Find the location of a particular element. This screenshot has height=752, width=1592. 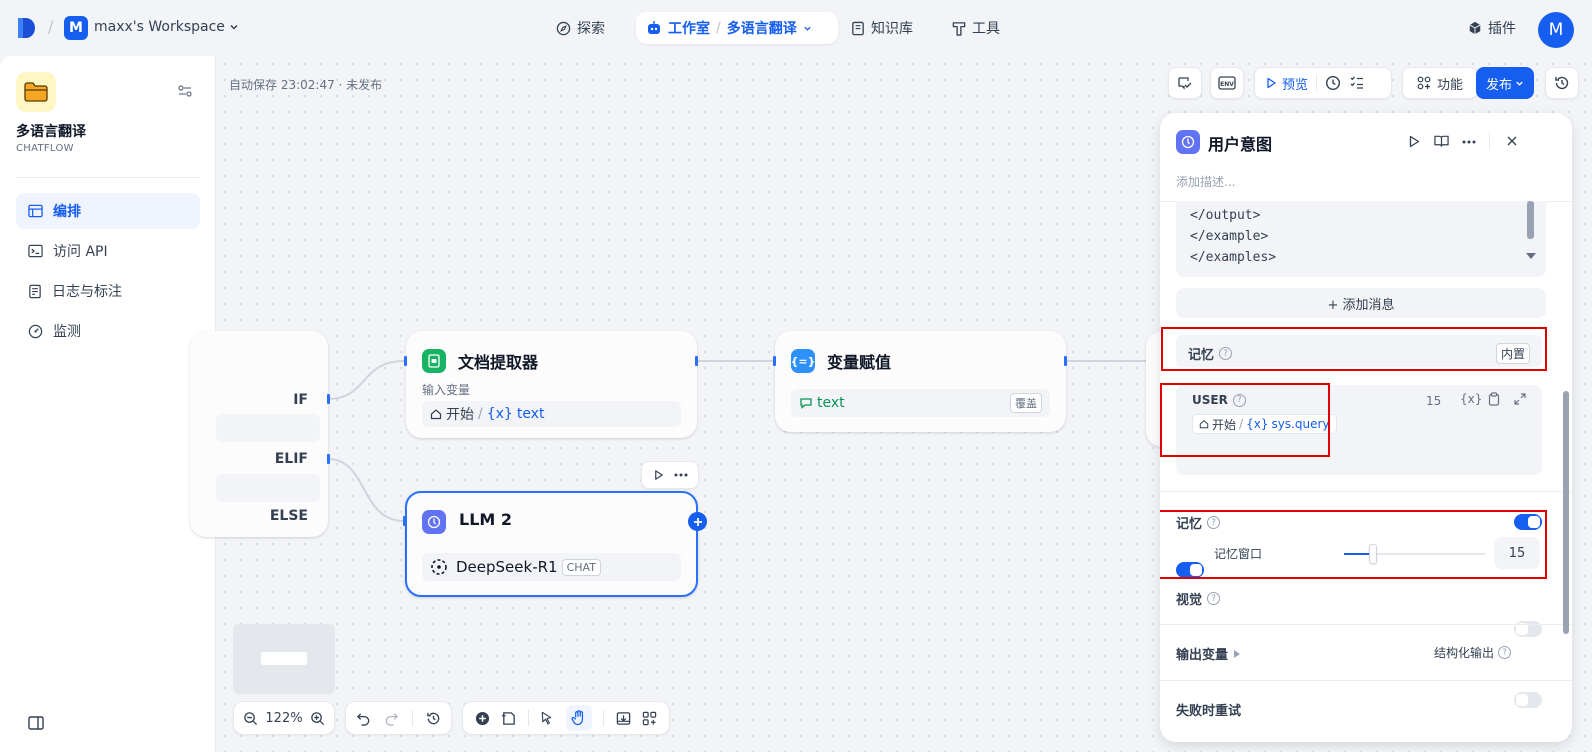

retry-label: 失败时重试 is located at coordinates (1209, 711).